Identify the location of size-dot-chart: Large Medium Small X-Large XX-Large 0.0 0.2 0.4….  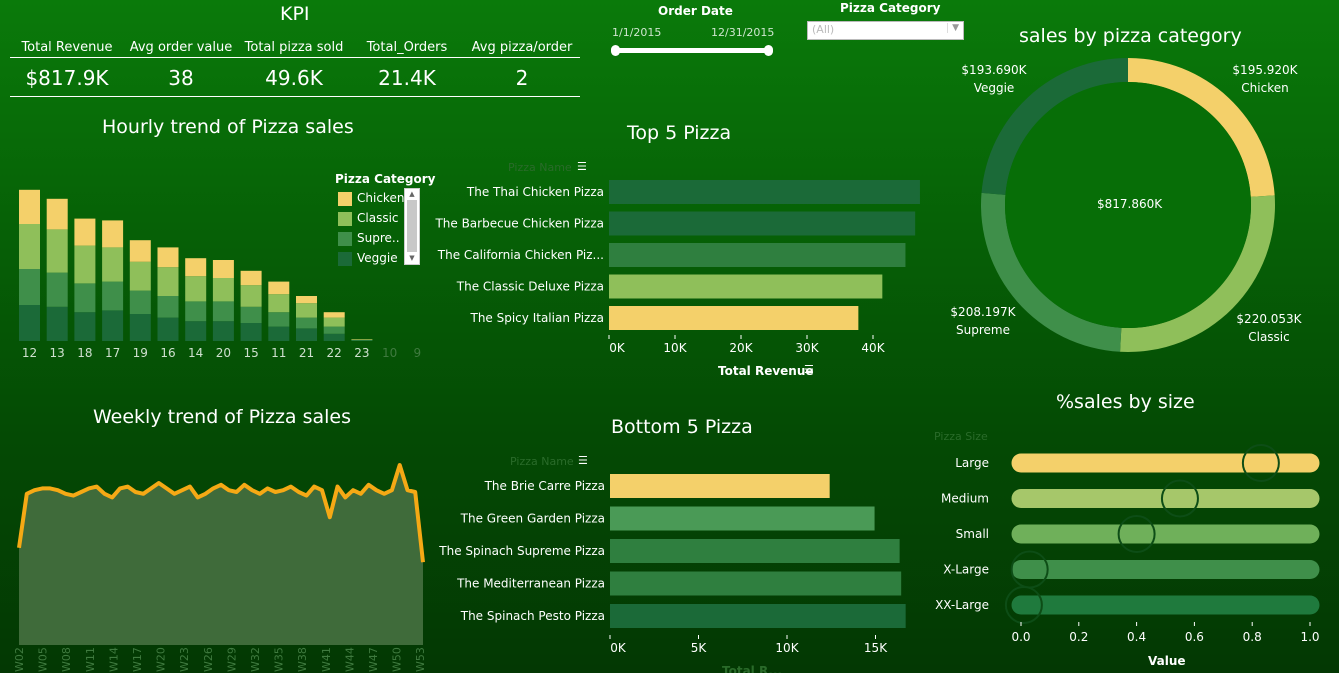
(1127, 544).